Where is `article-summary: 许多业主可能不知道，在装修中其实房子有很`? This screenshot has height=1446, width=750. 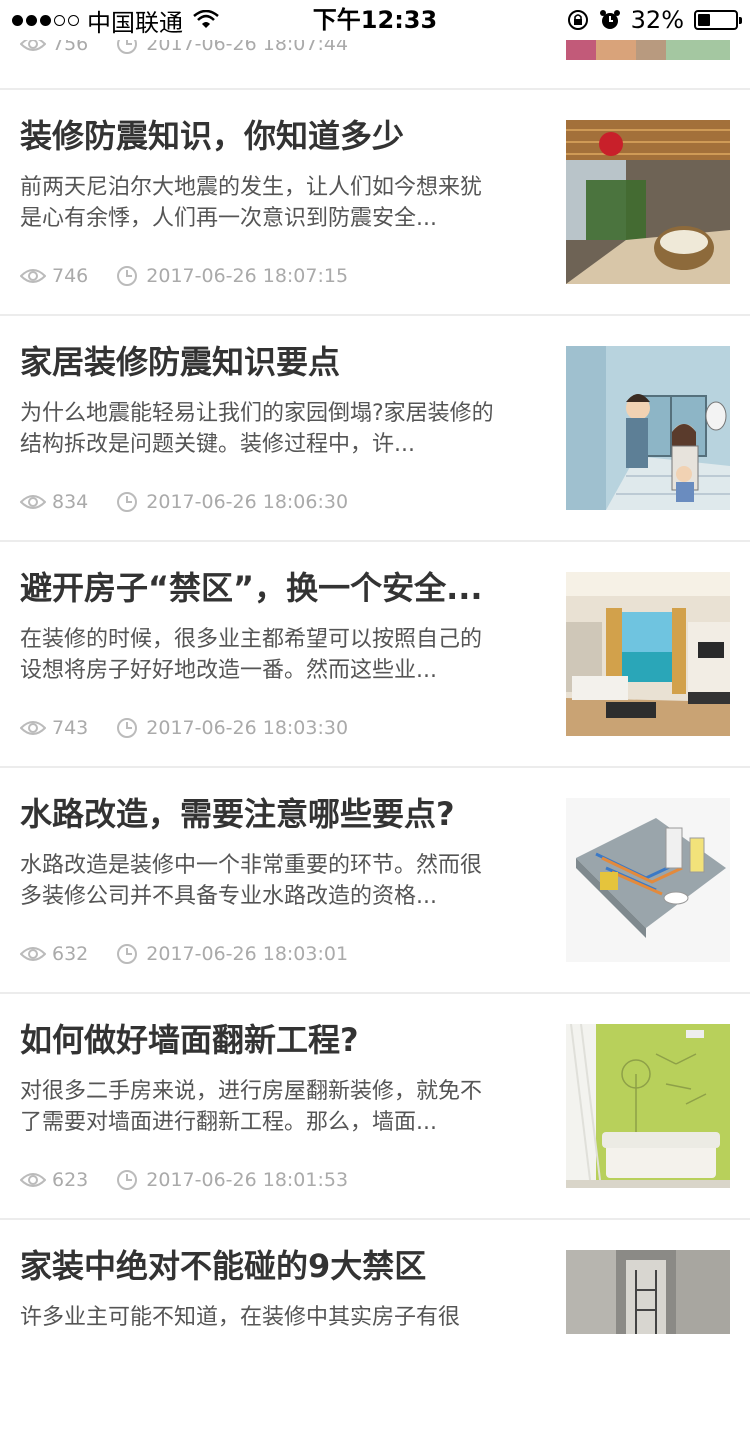 article-summary: 许多业主可能不知道，在装修中其实房子有很 is located at coordinates (240, 1317).